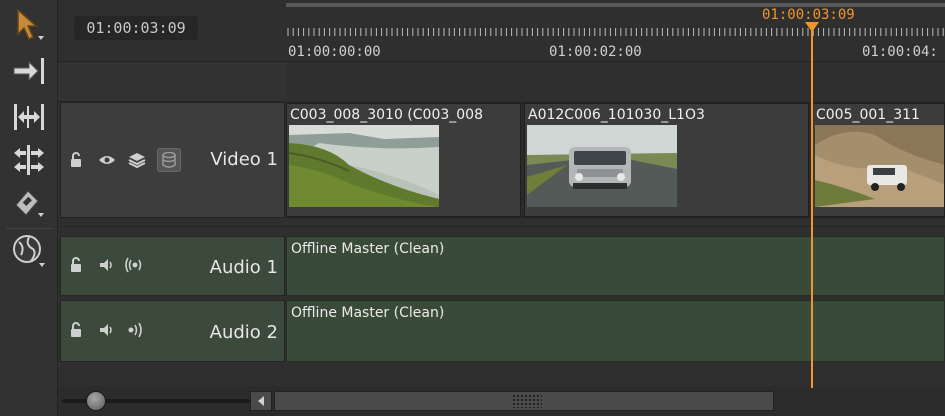  What do you see at coordinates (96, 401) in the screenshot?
I see `zoom-slider-knob` at bounding box center [96, 401].